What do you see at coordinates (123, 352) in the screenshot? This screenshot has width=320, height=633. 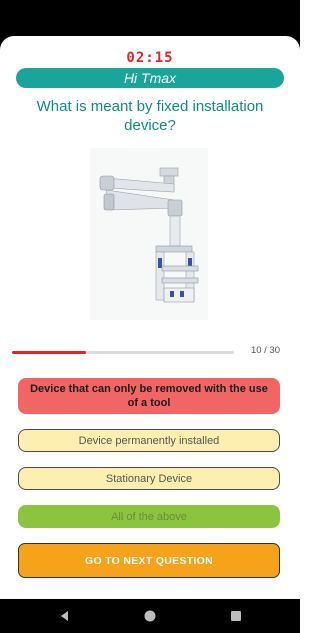 I see `progress-bar` at bounding box center [123, 352].